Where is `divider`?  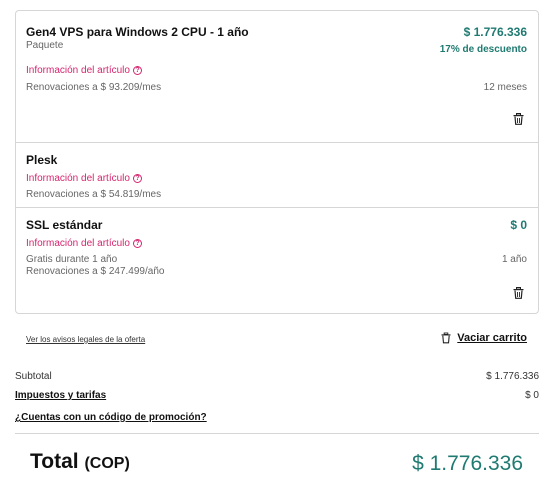
divider is located at coordinates (277, 433).